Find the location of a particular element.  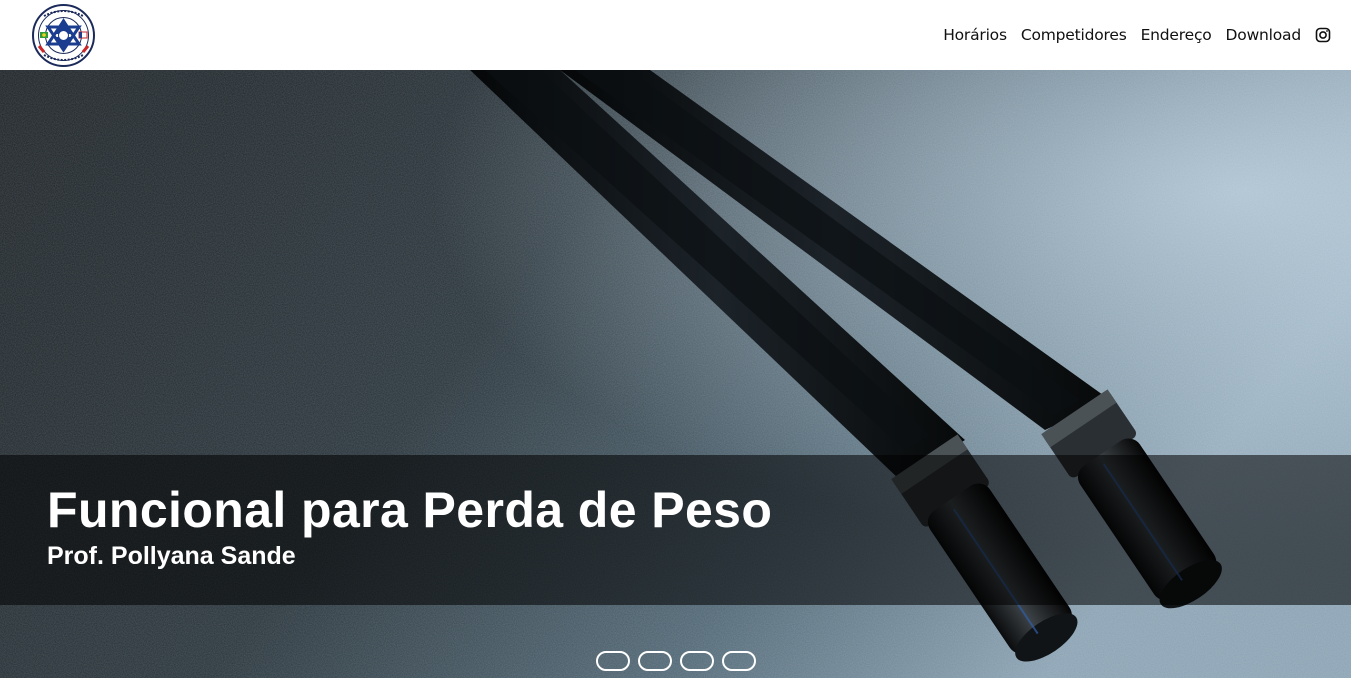

slide-subtitle: Prof. Pollyana Sande is located at coordinates (171, 556).